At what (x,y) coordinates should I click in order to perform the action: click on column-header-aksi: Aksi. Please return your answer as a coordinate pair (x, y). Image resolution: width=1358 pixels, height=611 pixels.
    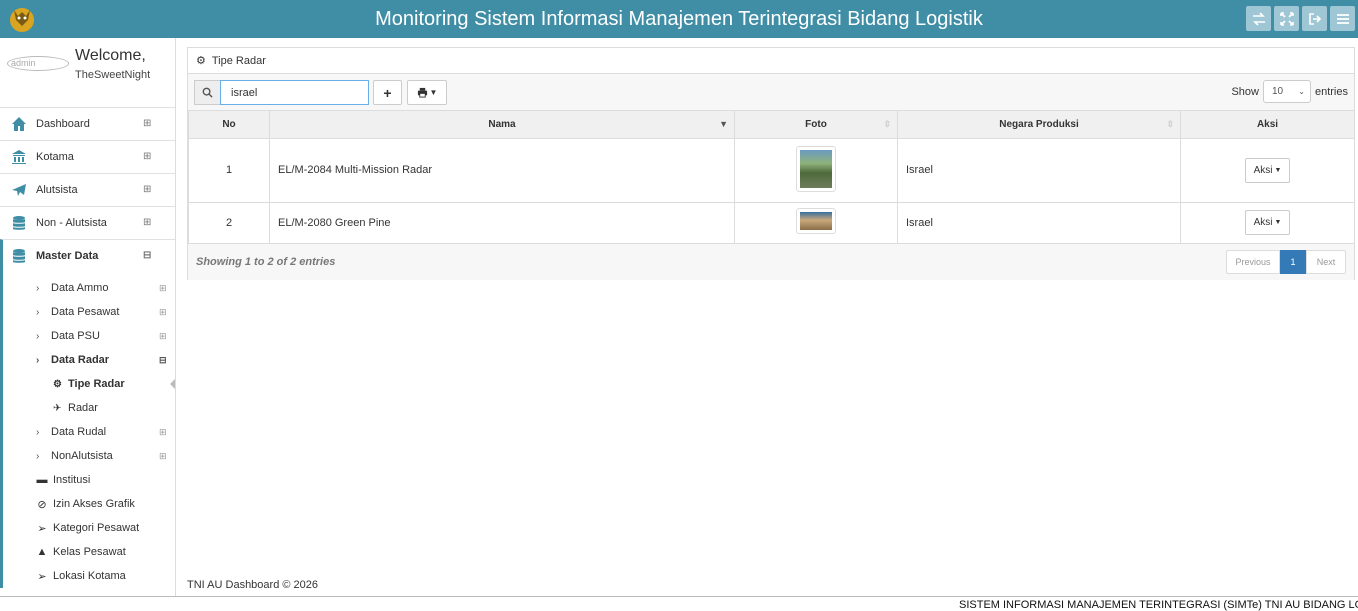
    Looking at the image, I should click on (1267, 125).